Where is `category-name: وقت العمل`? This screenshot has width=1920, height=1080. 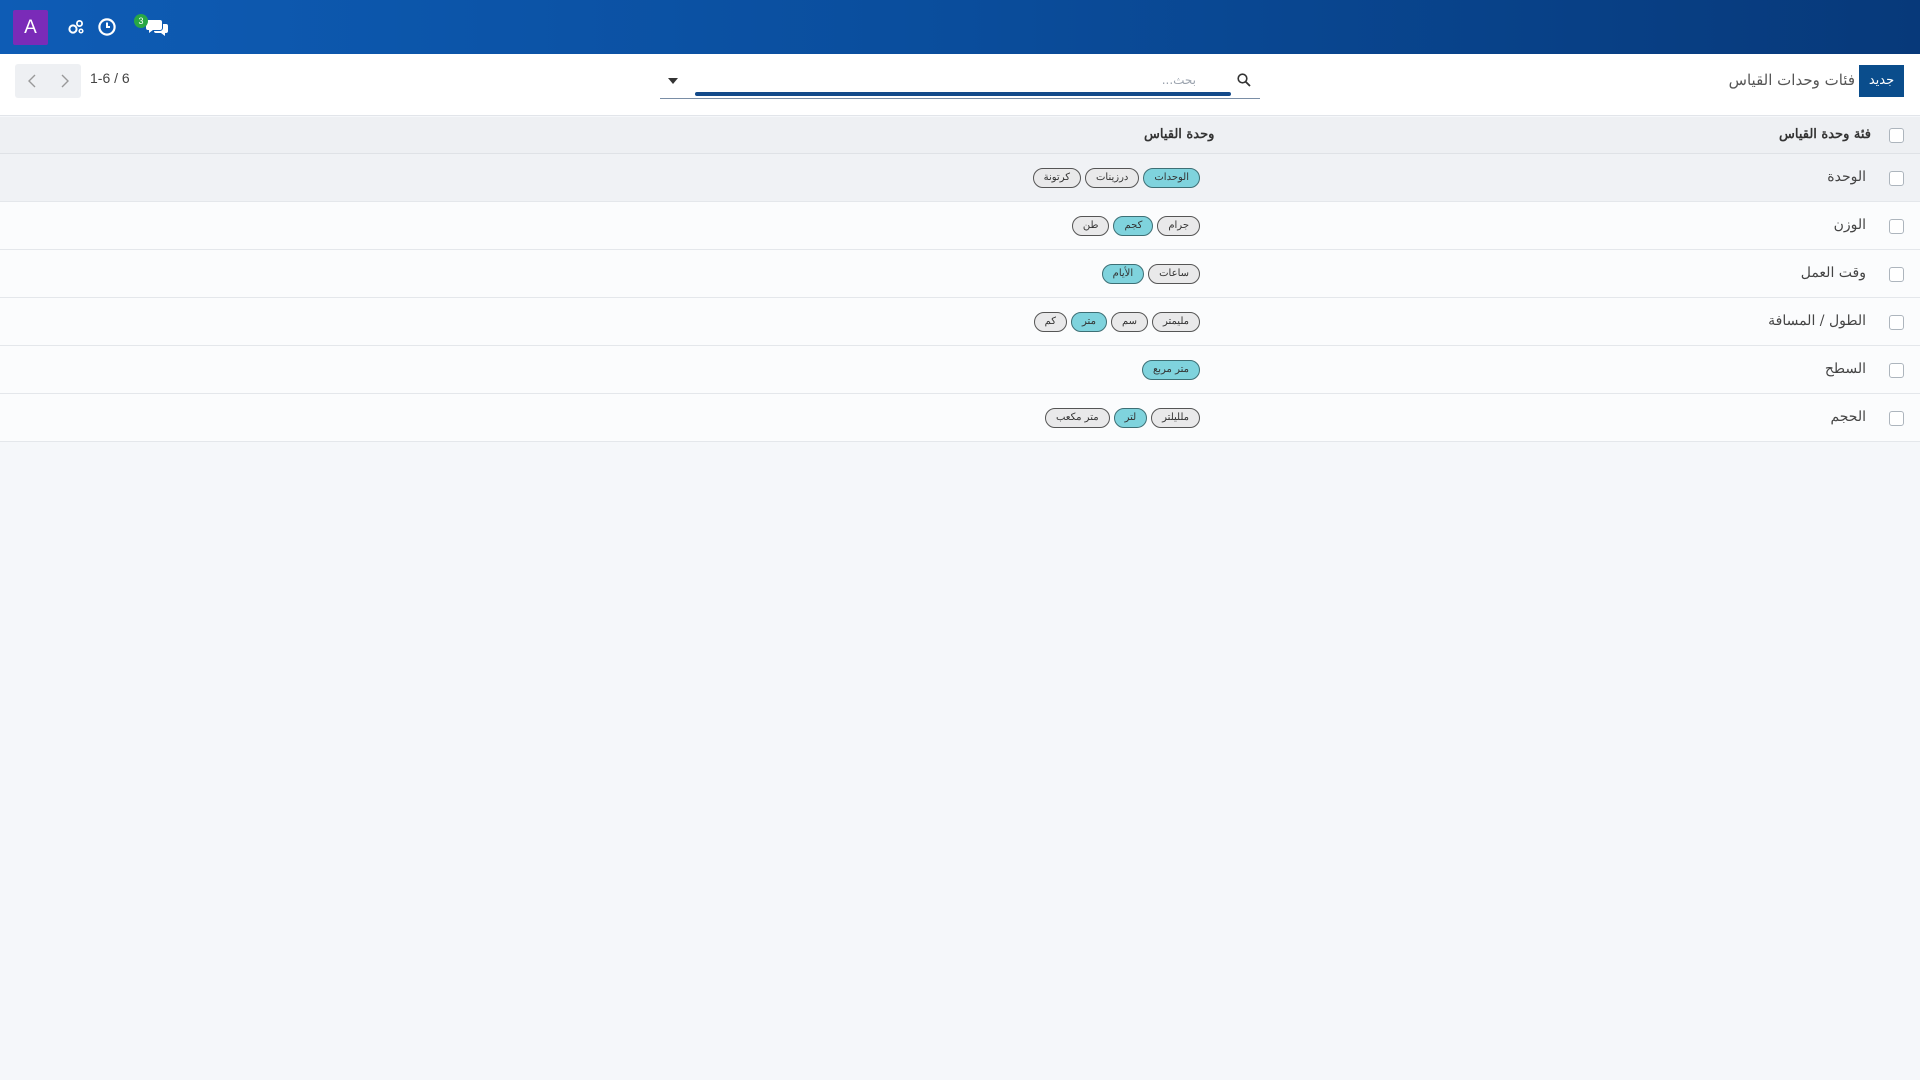 category-name: وقت العمل is located at coordinates (1833, 273).